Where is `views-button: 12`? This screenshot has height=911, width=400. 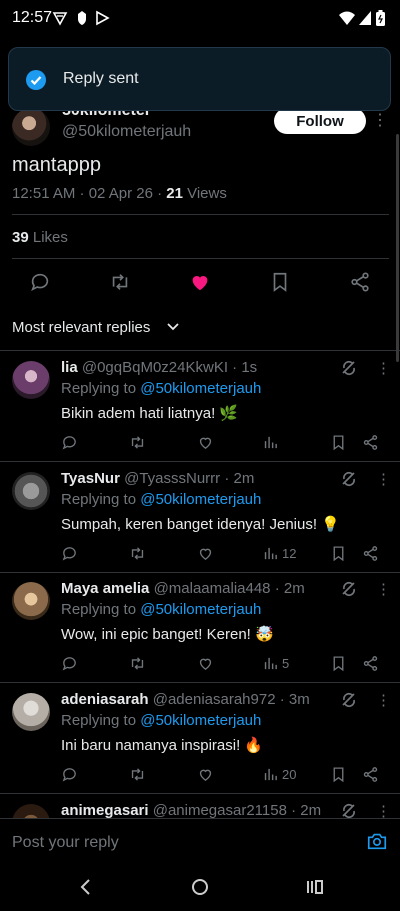 views-button: 12 is located at coordinates (279, 553).